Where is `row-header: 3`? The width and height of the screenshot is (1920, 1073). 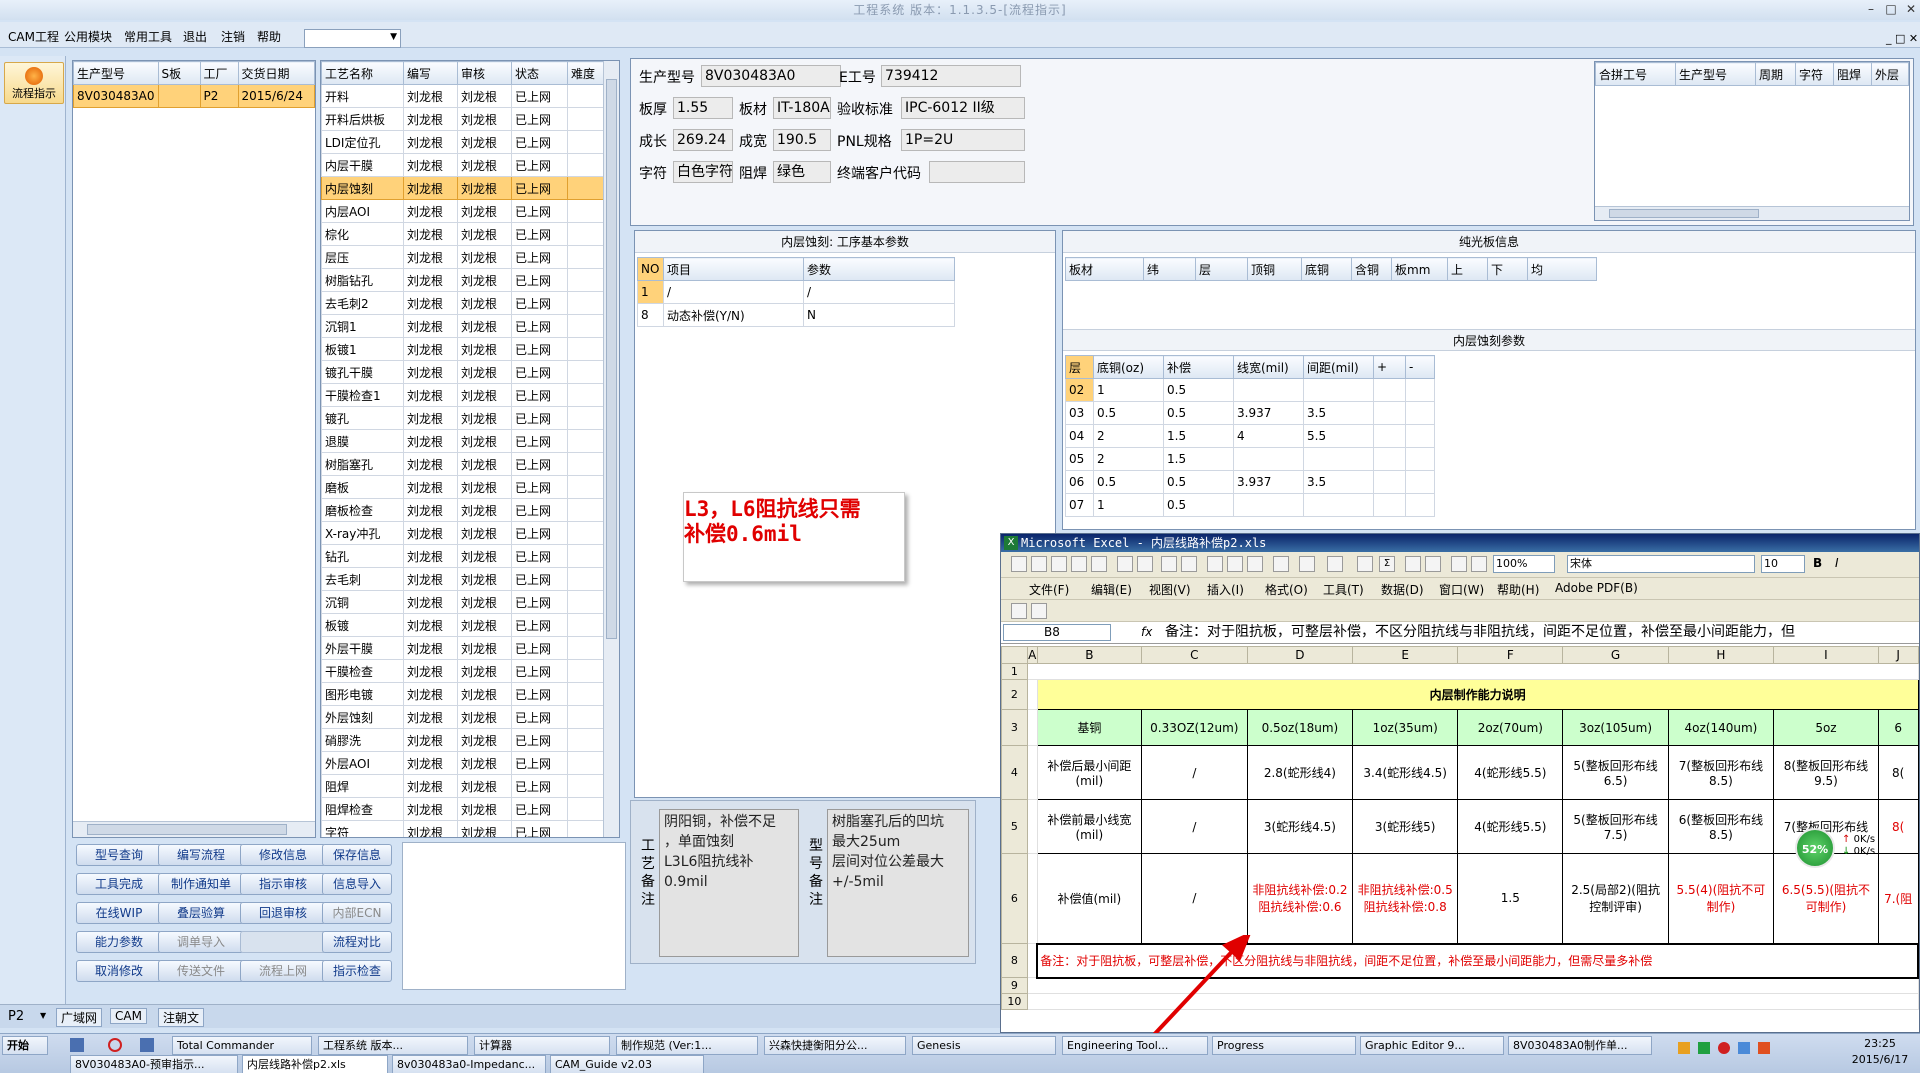
row-header: 3 is located at coordinates (1014, 727).